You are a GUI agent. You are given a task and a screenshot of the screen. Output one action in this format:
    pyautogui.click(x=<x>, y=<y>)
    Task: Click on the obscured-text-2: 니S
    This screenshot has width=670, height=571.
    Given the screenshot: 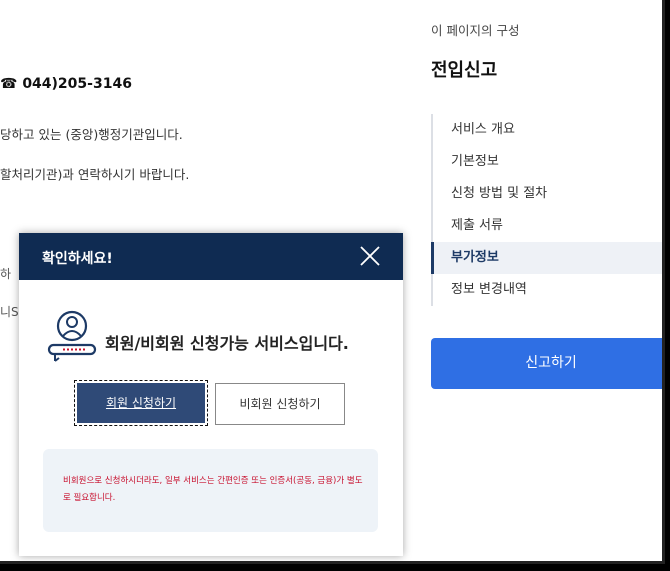 What is the action you would take?
    pyautogui.click(x=9, y=312)
    